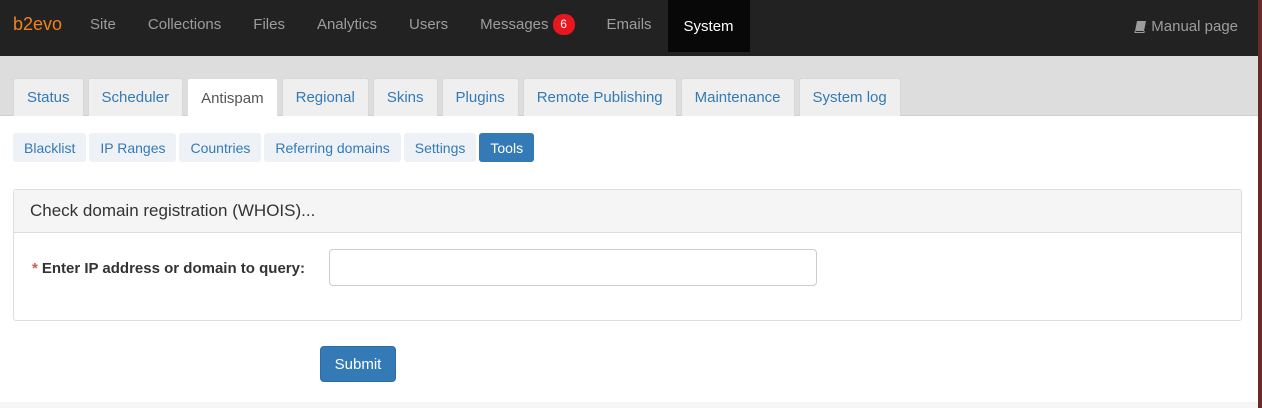  I want to click on nav-analytics: Analytics, so click(347, 24).